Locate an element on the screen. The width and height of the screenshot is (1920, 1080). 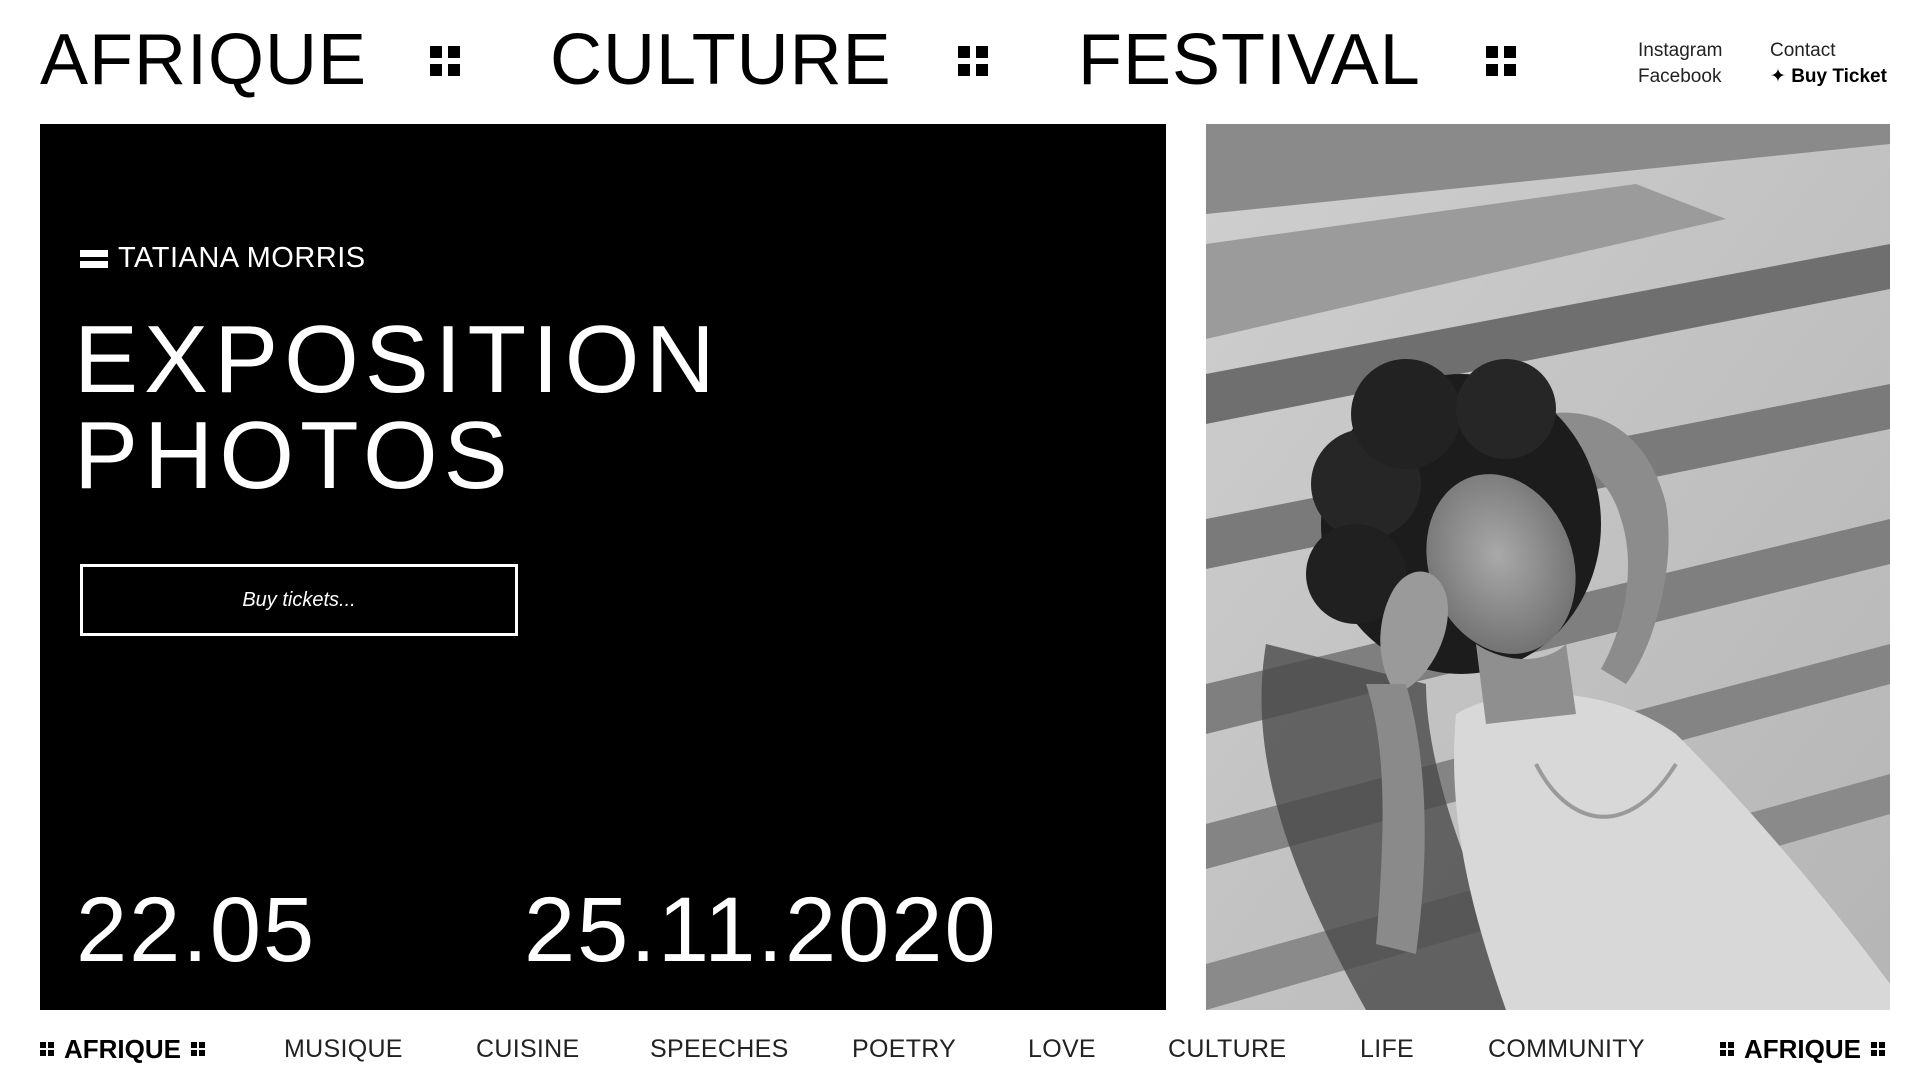
date-end: 25.11.2020 is located at coordinates (761, 930).